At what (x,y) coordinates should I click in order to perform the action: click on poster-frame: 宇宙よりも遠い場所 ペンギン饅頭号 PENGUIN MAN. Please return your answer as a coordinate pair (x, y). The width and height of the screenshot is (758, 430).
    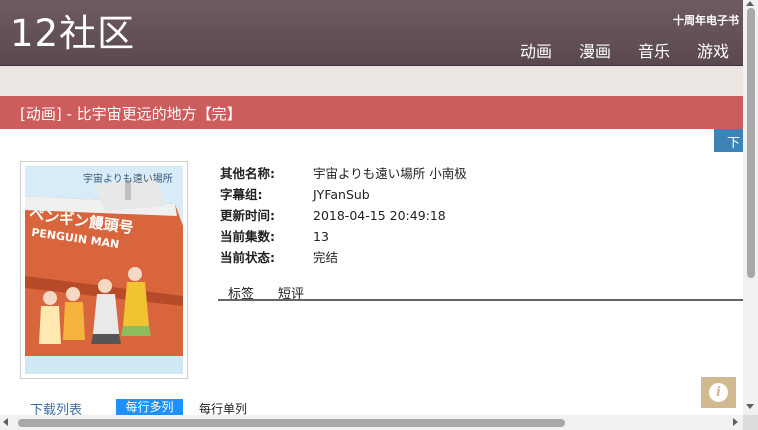
    Looking at the image, I should click on (104, 270).